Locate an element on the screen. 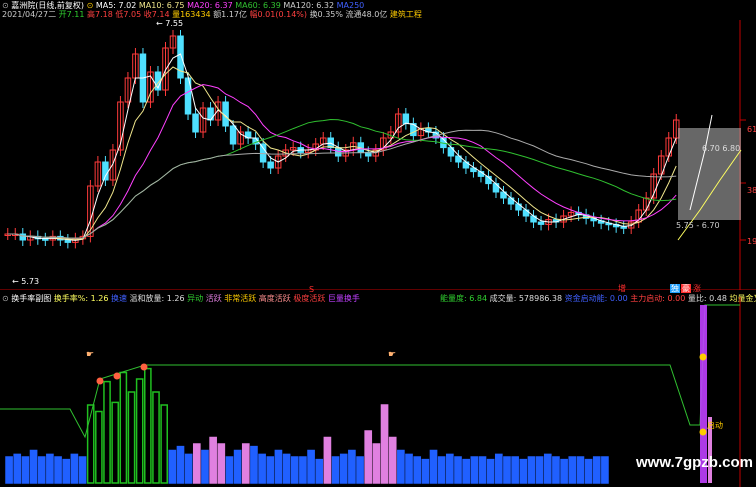  high-price-mark: ← 7.55 is located at coordinates (170, 23).